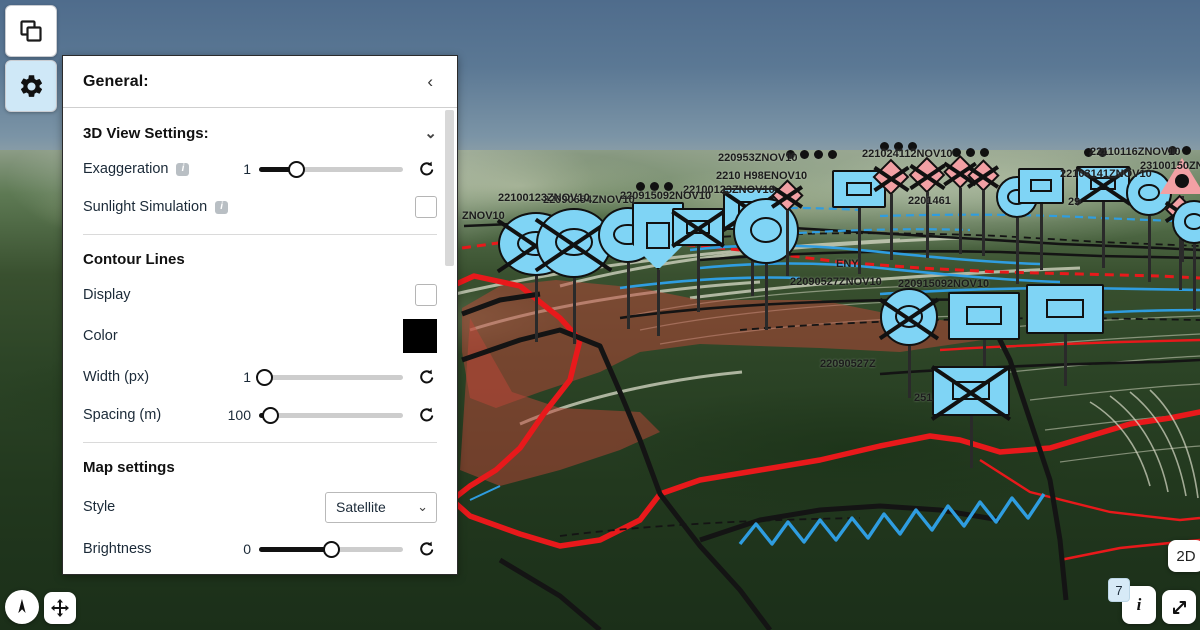  What do you see at coordinates (126, 169) in the screenshot?
I see `setting-label: Exaggeration` at bounding box center [126, 169].